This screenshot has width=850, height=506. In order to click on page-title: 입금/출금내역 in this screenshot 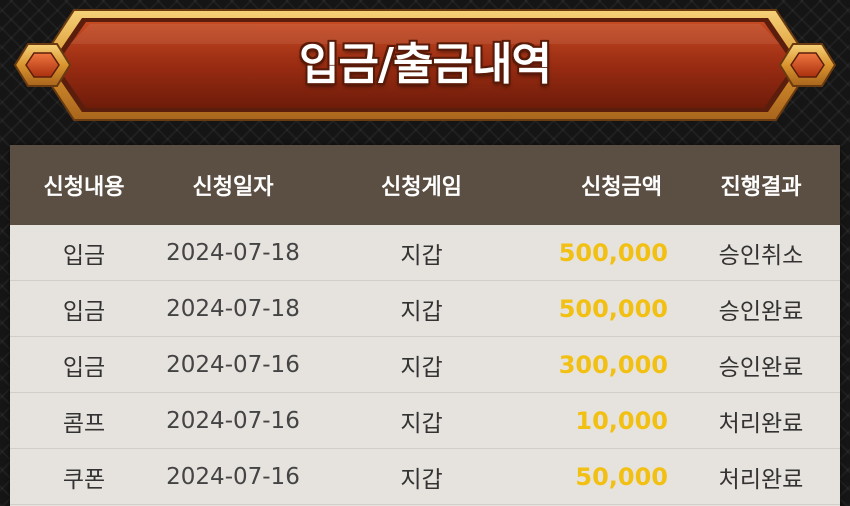, I will do `click(425, 64)`.